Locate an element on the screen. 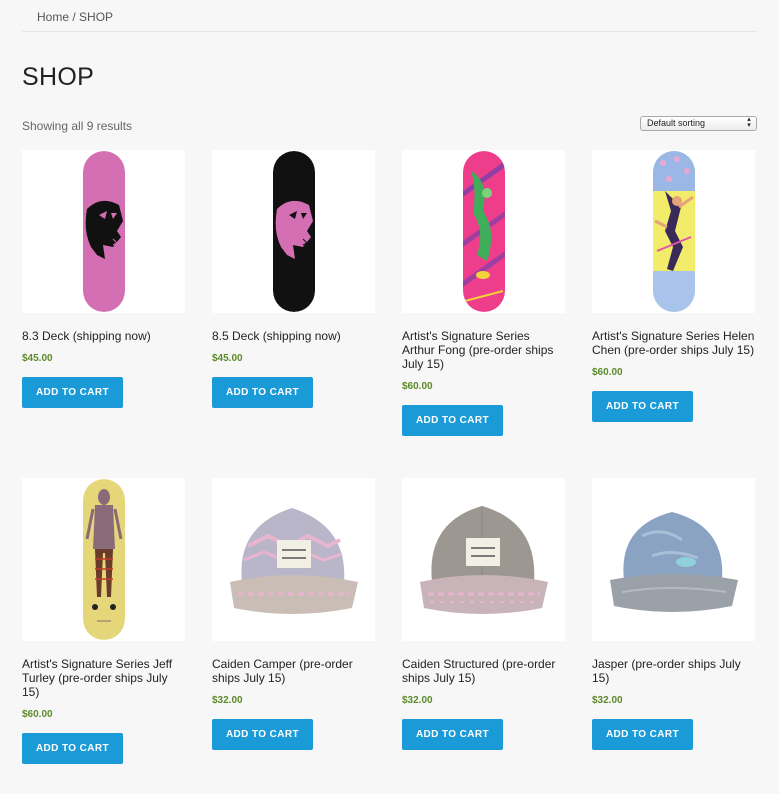  product-title: 8.3 Deck (shipping now) is located at coordinates (103, 336).